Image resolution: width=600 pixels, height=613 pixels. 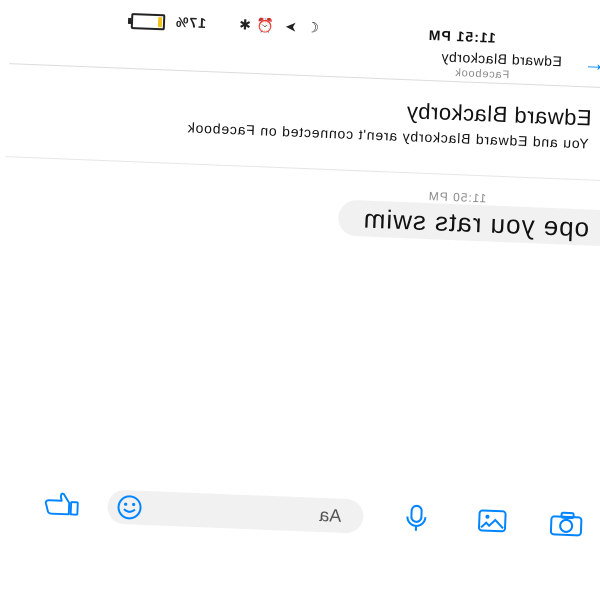 I want to click on header-contact-name: Edward Blackorby, so click(x=501, y=58).